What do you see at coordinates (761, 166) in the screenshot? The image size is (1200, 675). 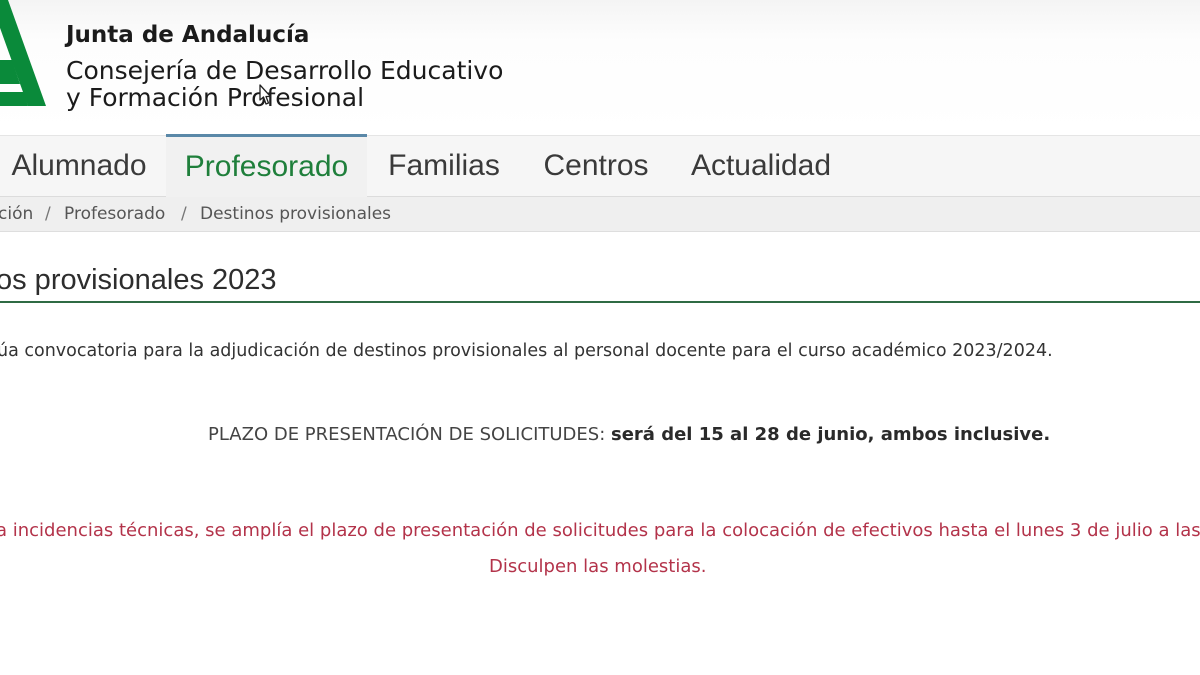 I see `nav-item-actualidad: Actualidad` at bounding box center [761, 166].